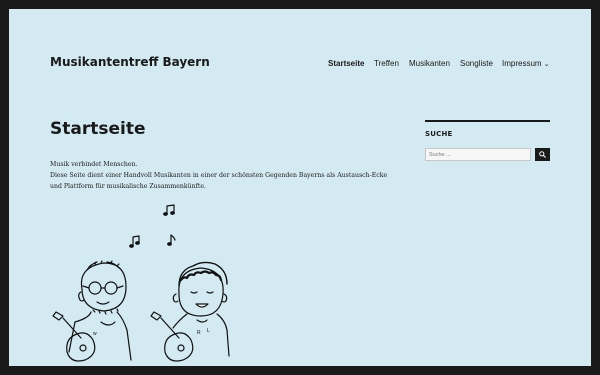  I want to click on search-button, so click(542, 154).